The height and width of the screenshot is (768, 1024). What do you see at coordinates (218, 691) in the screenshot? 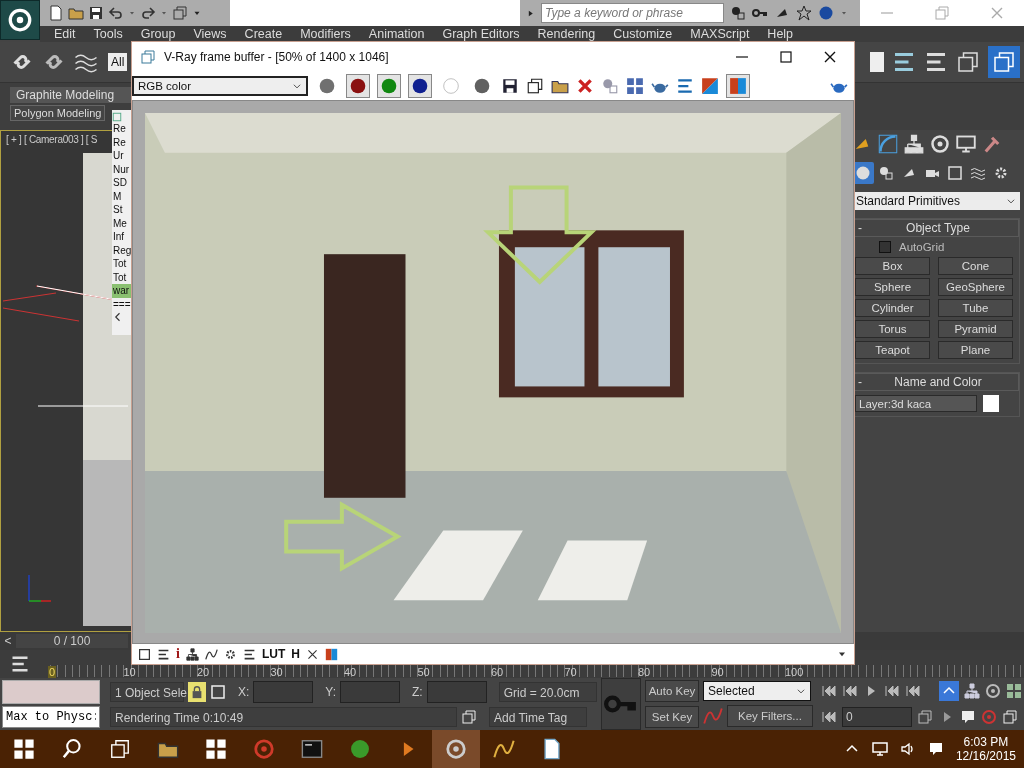
I see `transform-mode-icon` at bounding box center [218, 691].